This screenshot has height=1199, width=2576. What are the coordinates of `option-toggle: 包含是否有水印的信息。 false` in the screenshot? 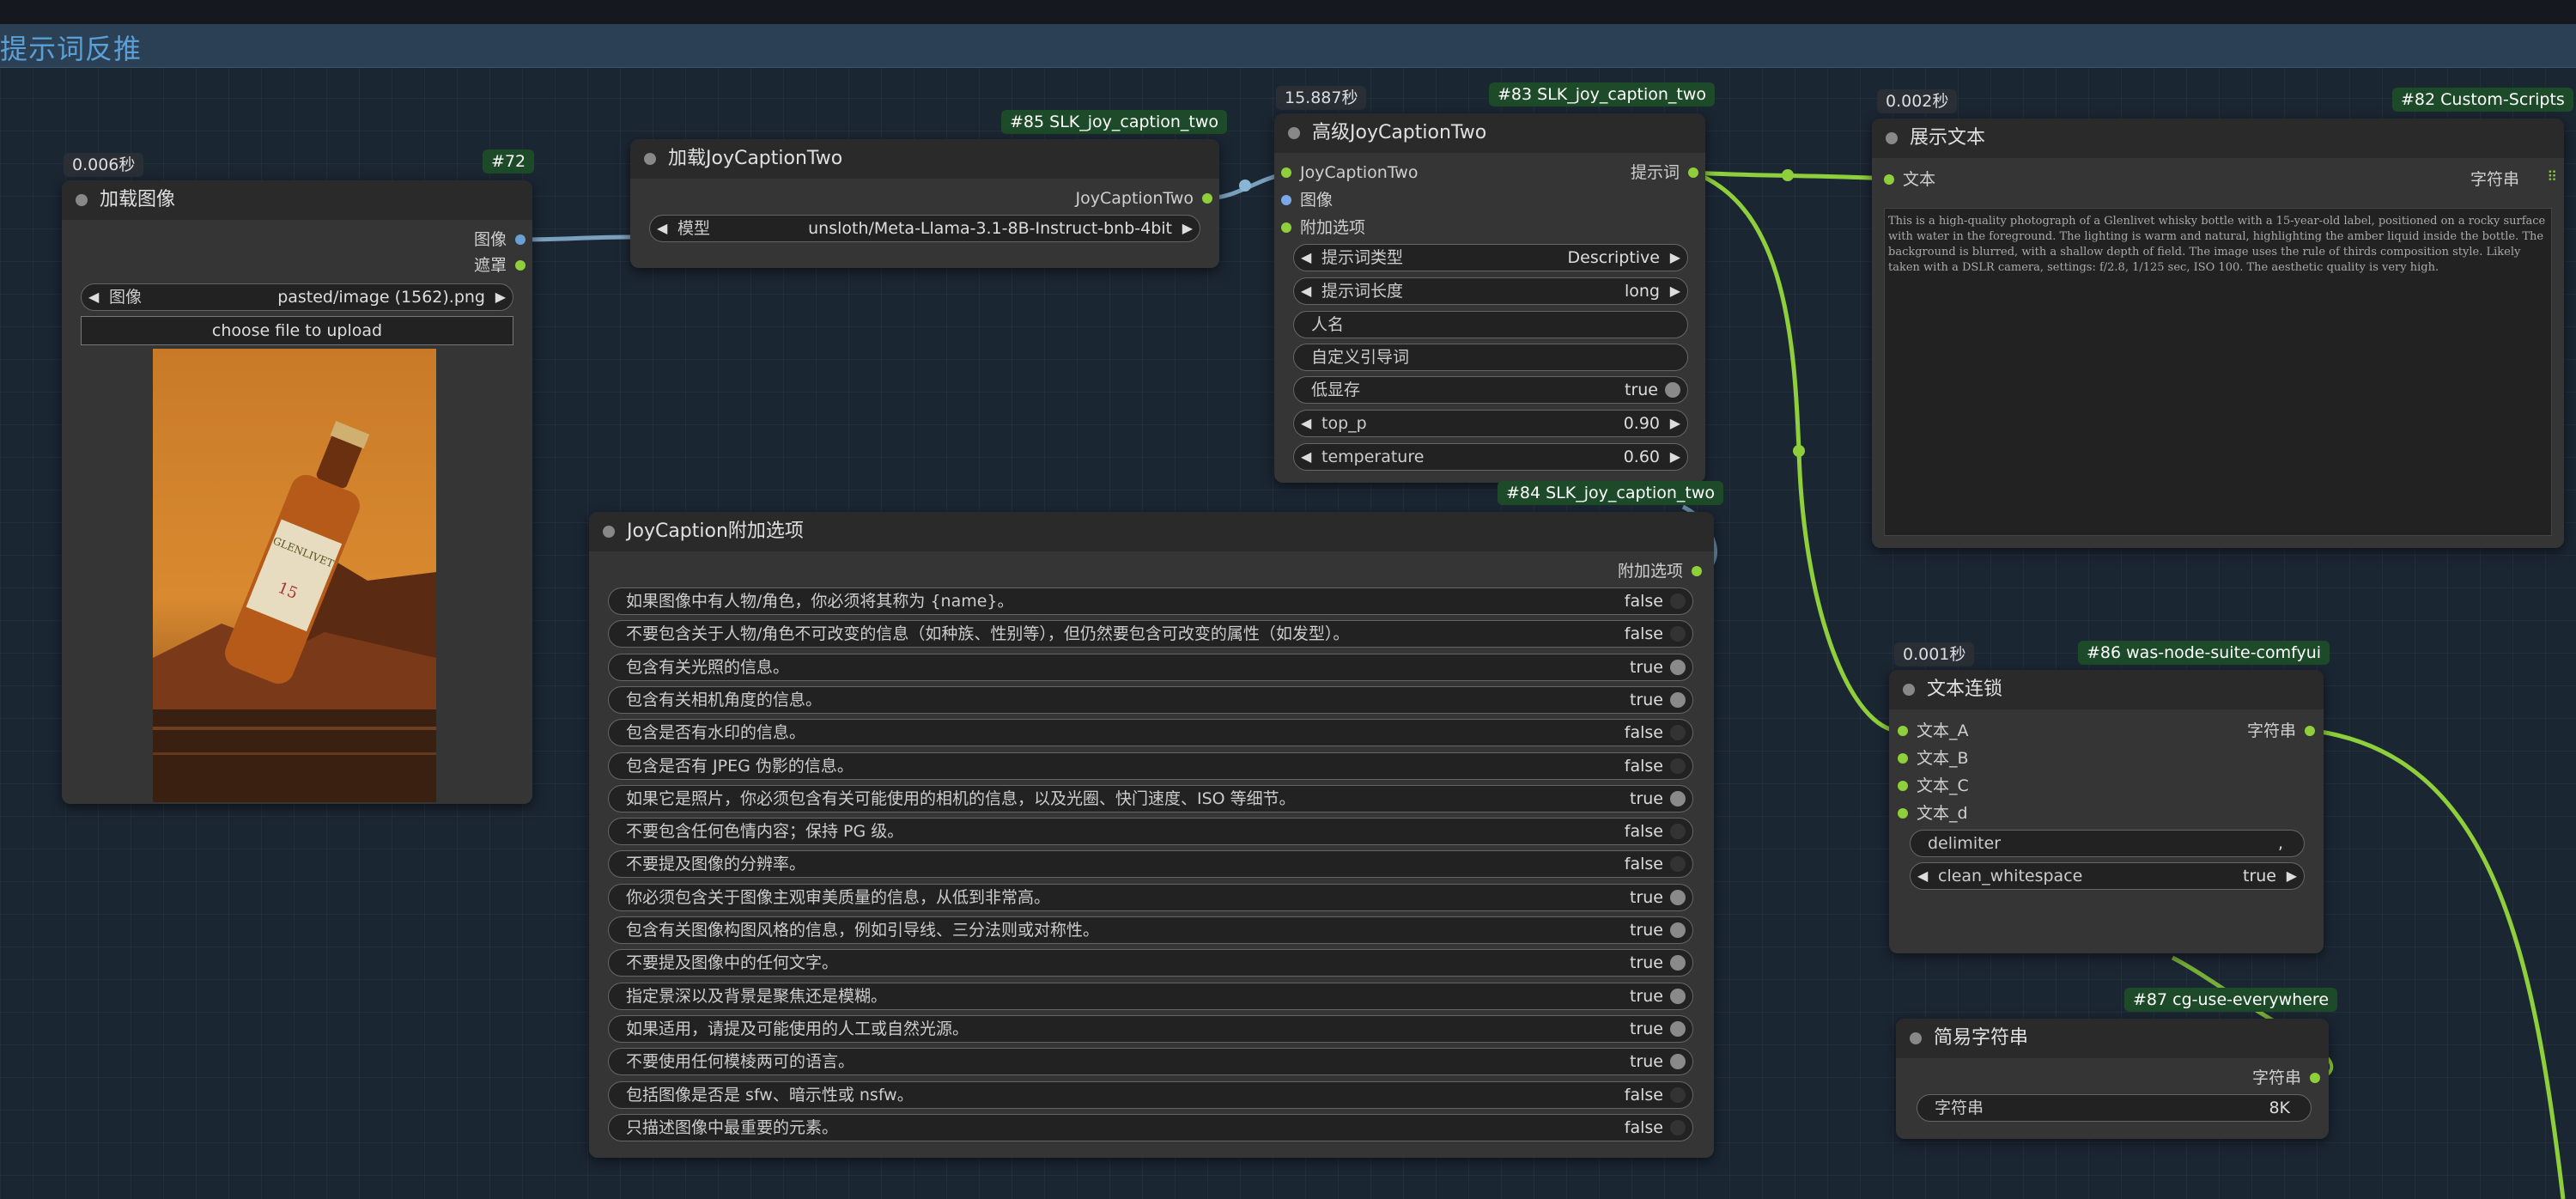 It's located at (1151, 733).